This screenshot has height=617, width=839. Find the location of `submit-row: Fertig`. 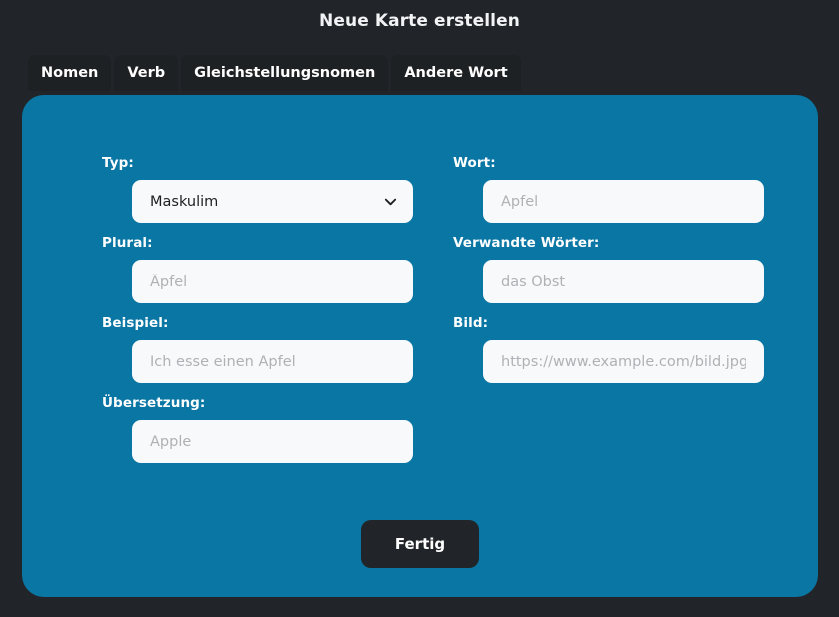

submit-row: Fertig is located at coordinates (420, 544).